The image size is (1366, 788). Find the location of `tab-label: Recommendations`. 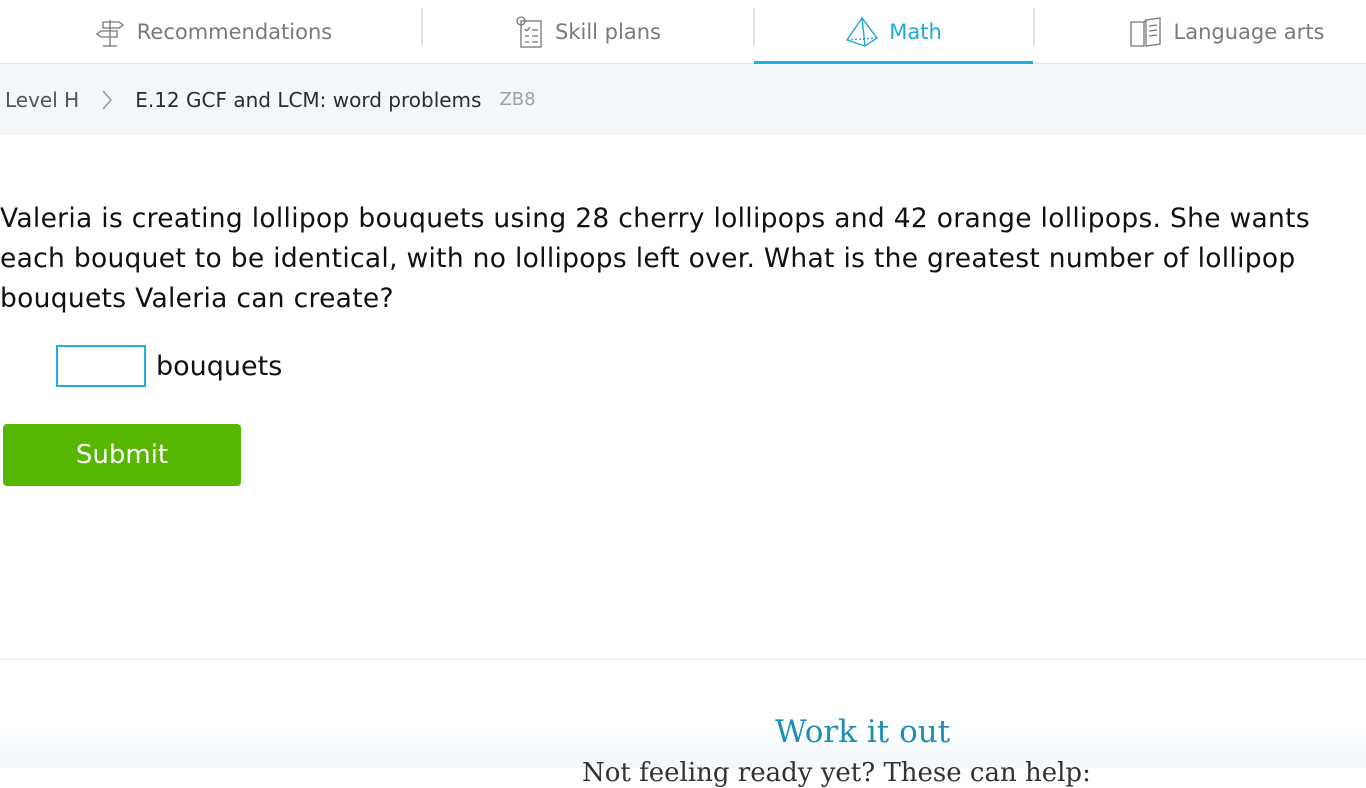

tab-label: Recommendations is located at coordinates (234, 31).